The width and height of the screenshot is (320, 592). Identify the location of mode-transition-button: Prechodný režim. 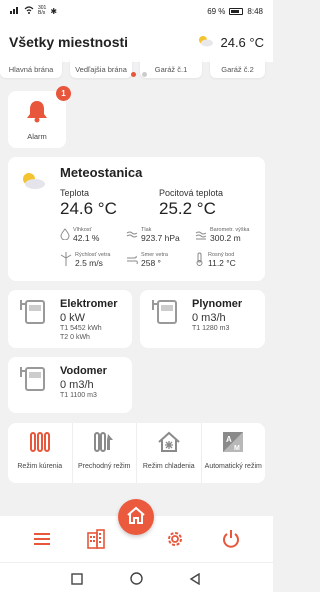
(105, 453).